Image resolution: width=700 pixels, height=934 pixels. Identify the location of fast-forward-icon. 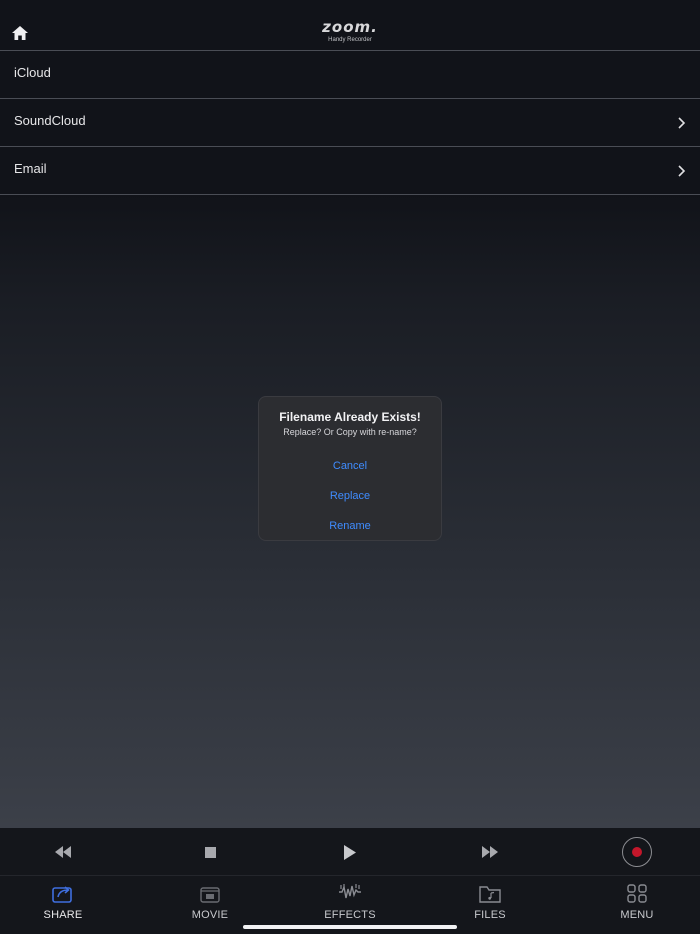
(490, 852).